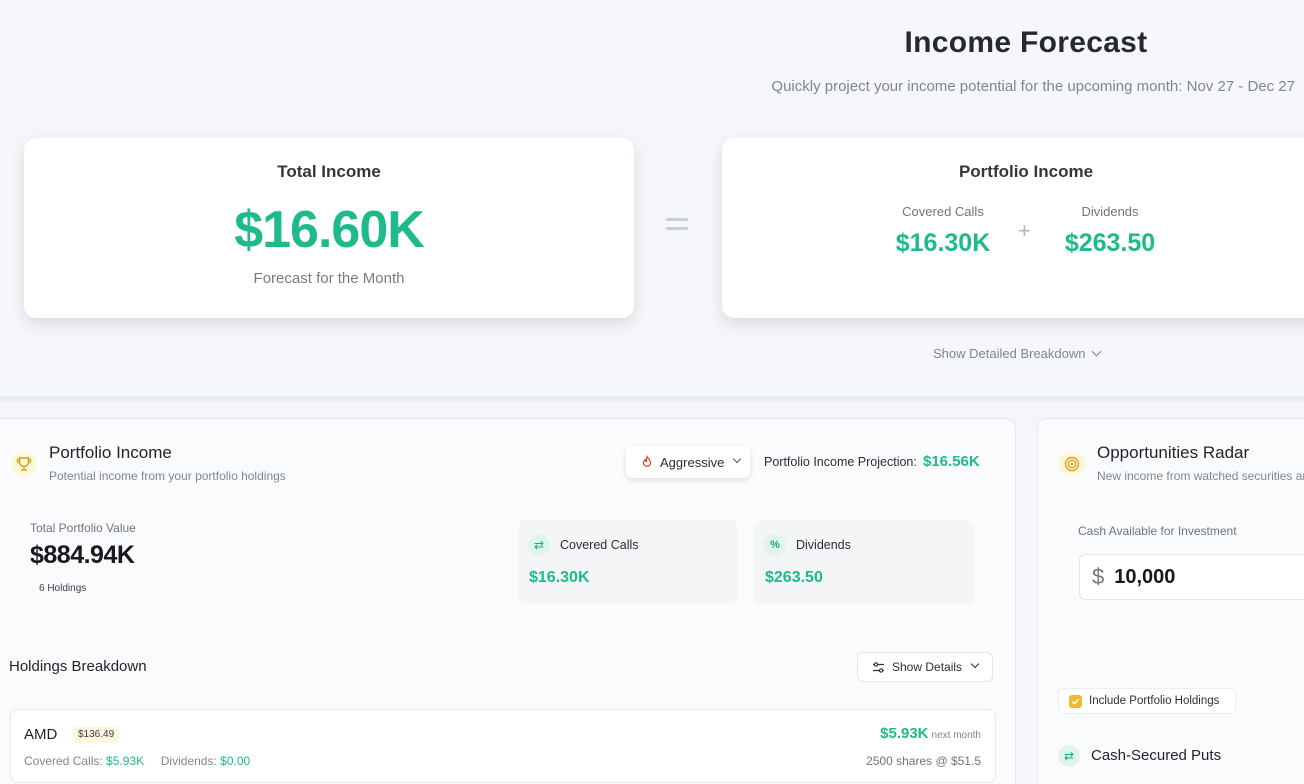 This screenshot has width=1304, height=784. I want to click on include-portfolio-holdings-label: Include Portfolio Holdings, so click(1154, 701).